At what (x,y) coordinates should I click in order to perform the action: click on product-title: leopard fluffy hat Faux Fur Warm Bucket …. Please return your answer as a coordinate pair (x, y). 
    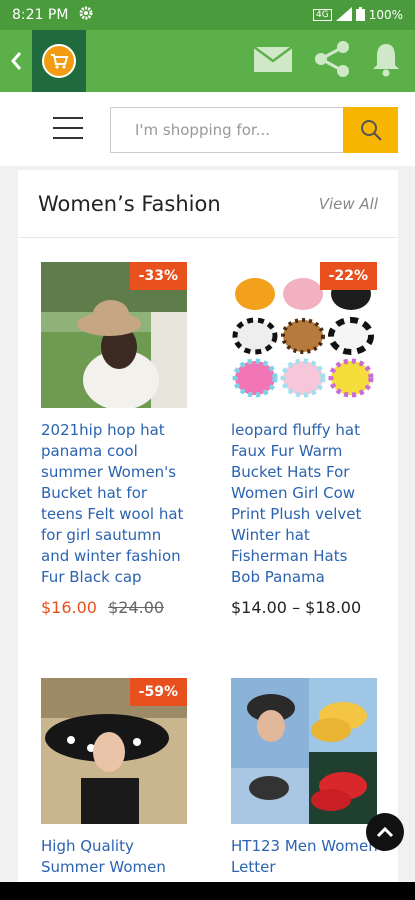
    Looking at the image, I should click on (306, 504).